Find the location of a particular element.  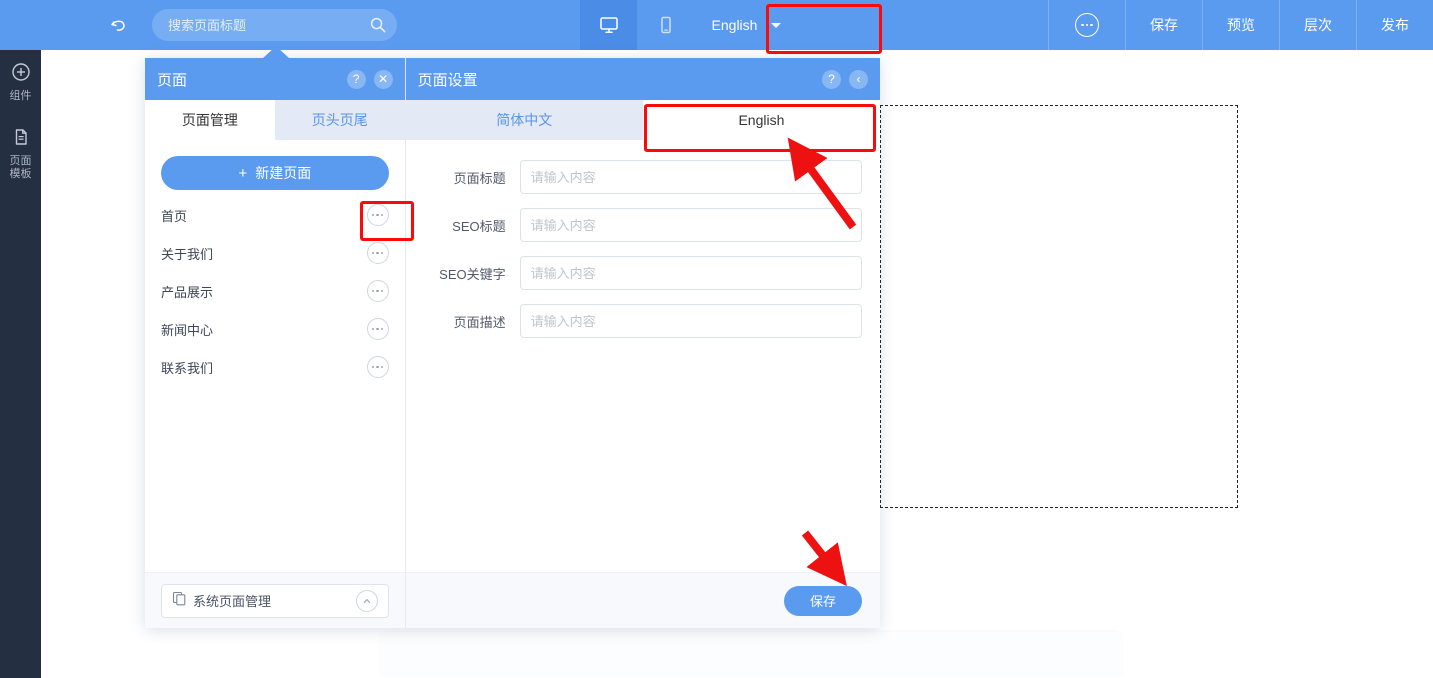

undo-button is located at coordinates (119, 25).